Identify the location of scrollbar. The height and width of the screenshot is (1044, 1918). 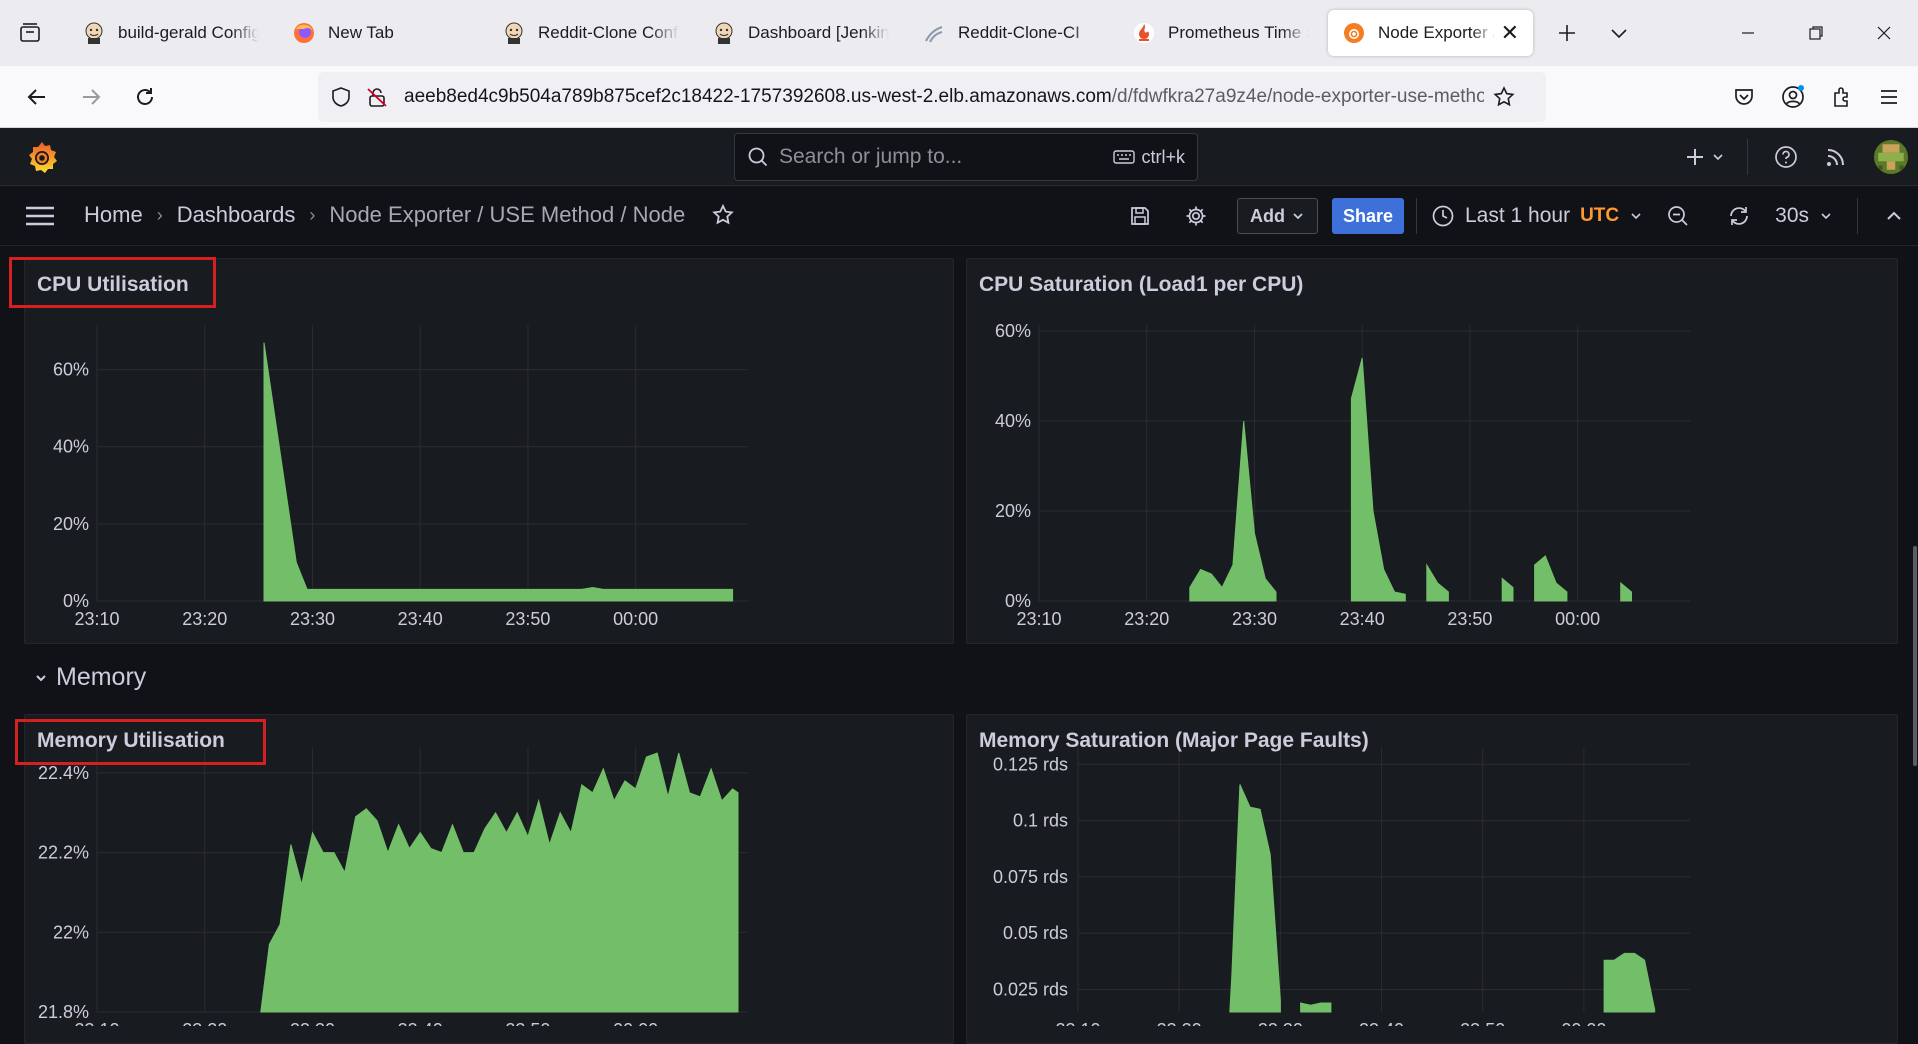
(1915, 635).